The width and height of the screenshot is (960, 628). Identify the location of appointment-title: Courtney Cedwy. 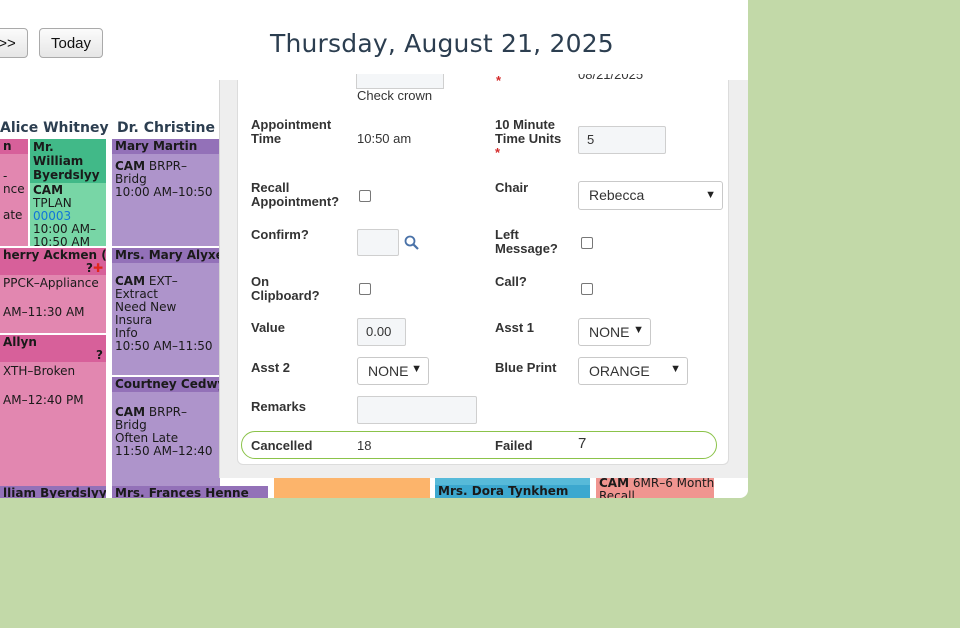
(166, 384).